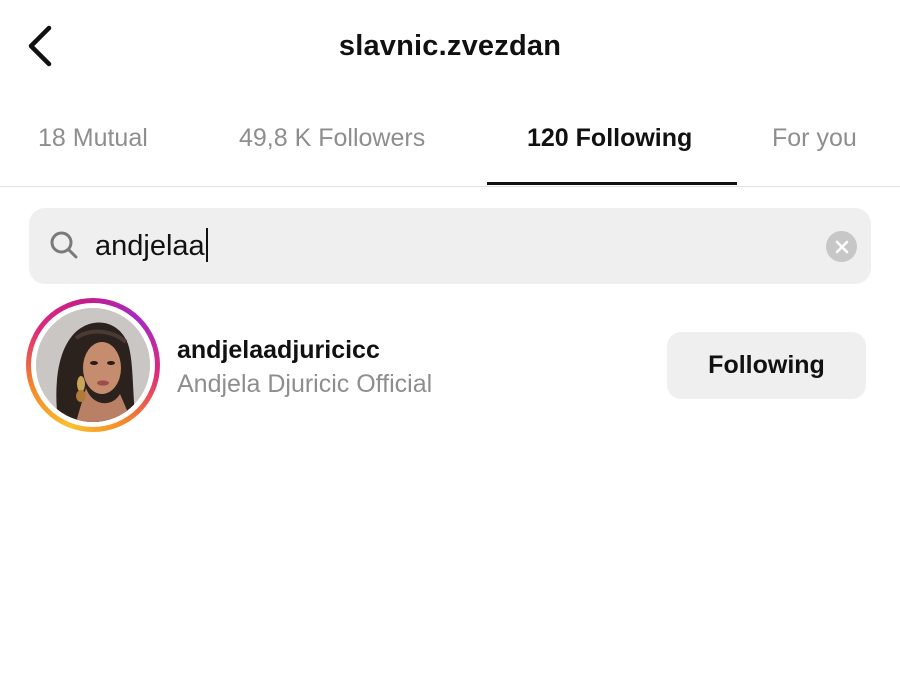 This screenshot has height=675, width=900. I want to click on search-input-value: andjelaa, so click(150, 246).